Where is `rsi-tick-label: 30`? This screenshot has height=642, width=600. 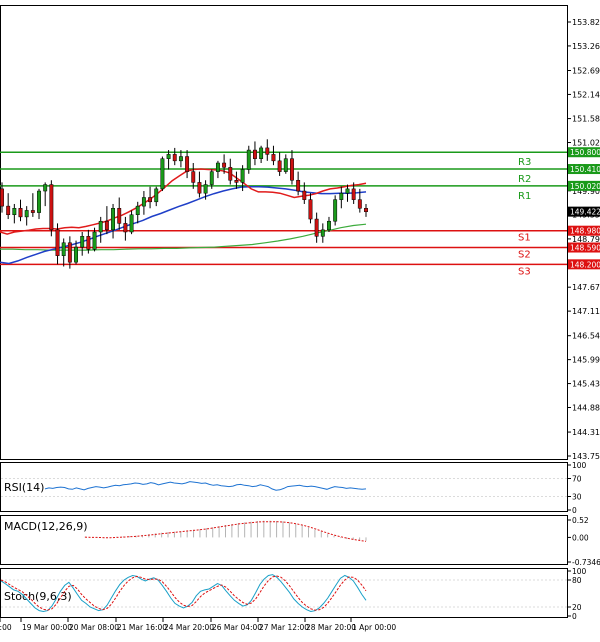
rsi-tick-label: 30 is located at coordinates (577, 497).